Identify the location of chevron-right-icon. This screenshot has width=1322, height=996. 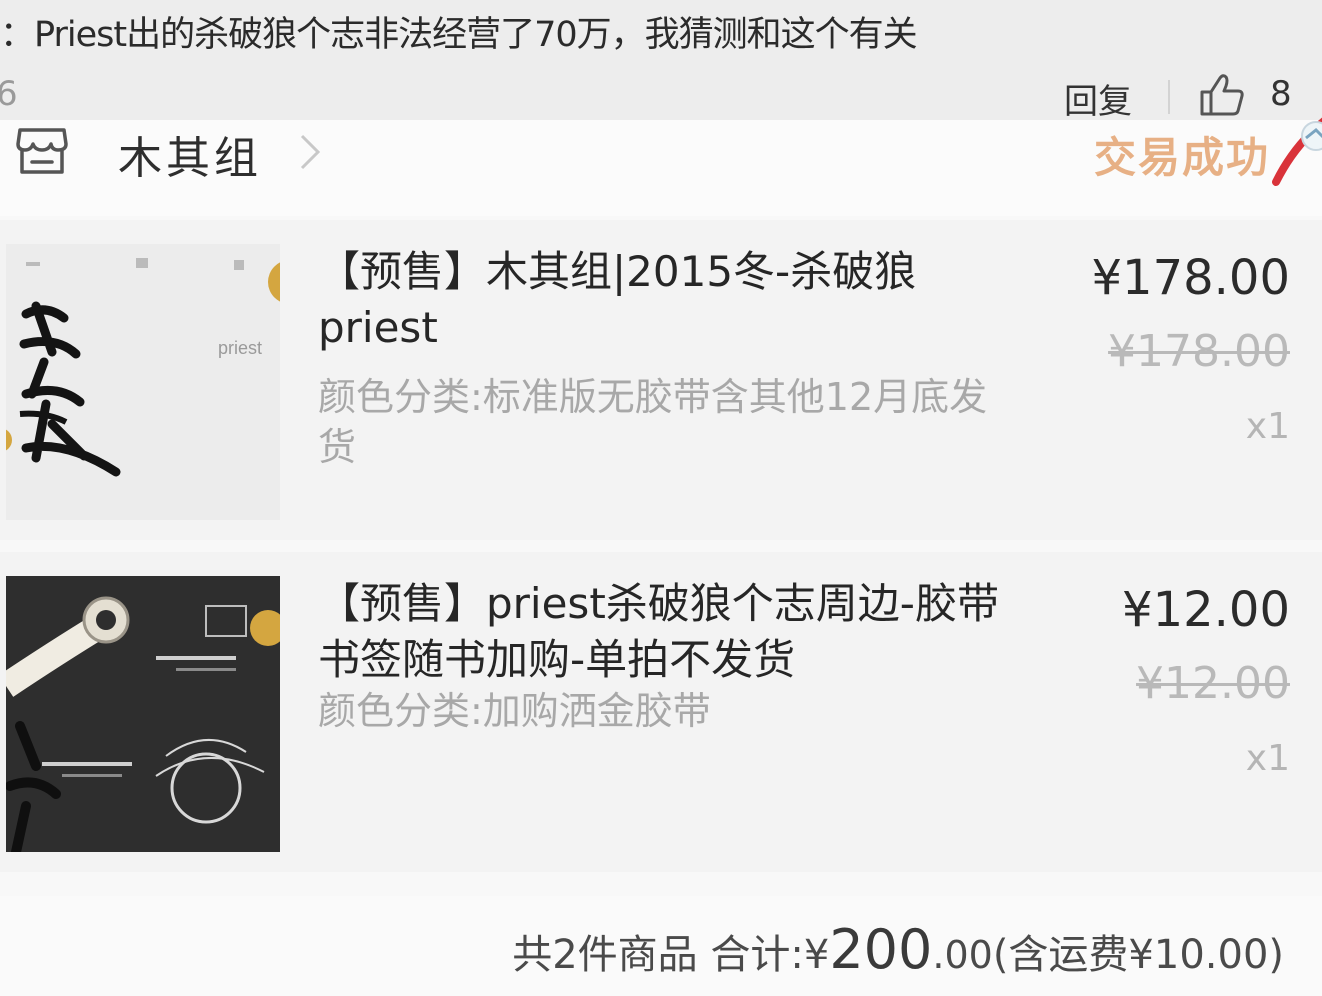
(310, 152).